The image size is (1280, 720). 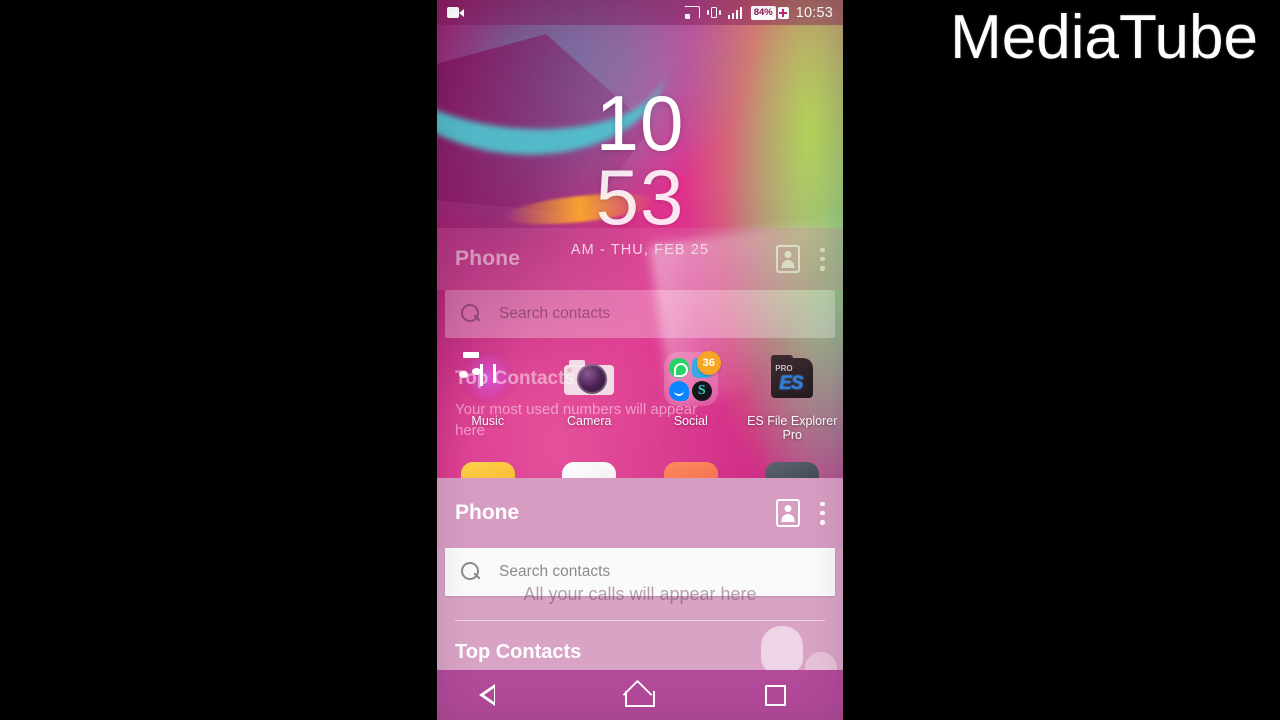 I want to click on page-title-ghost: Phone, so click(x=488, y=258).